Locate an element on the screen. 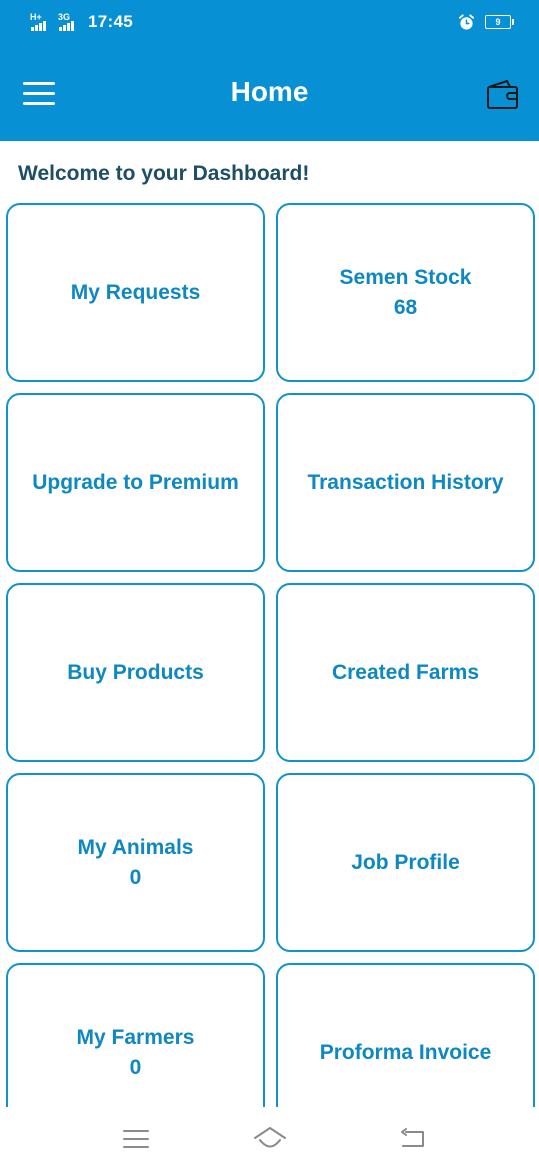 This screenshot has width=539, height=1170. welcome-heading: Welcome to your Dashboard! is located at coordinates (164, 173).